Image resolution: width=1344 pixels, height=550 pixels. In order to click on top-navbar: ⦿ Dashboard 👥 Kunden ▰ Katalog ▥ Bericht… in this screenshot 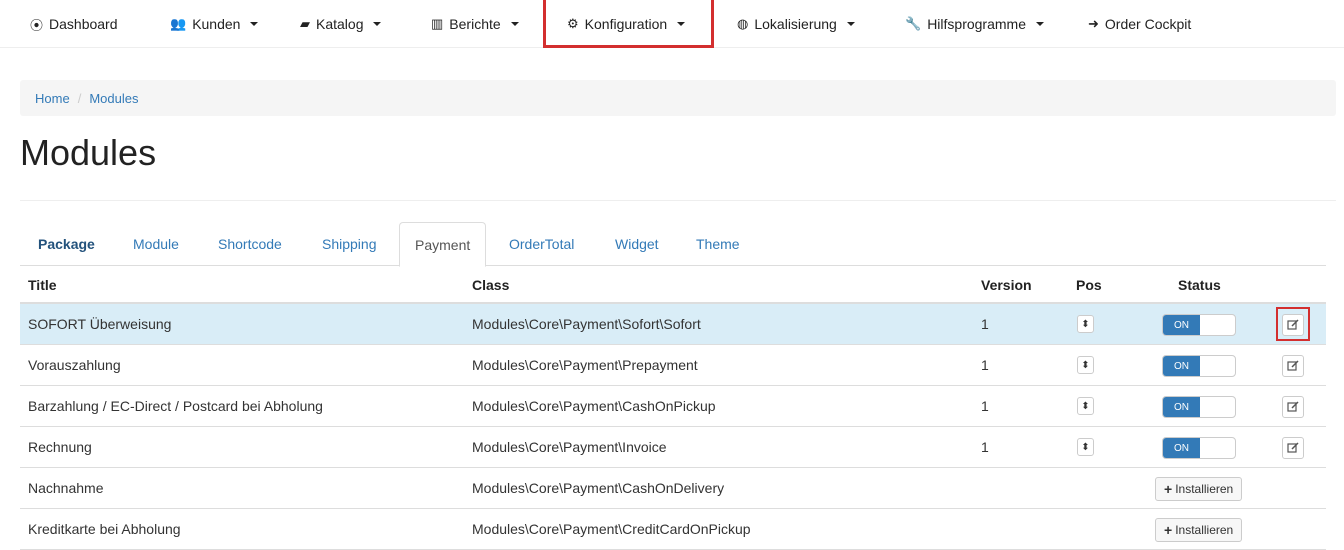, I will do `click(672, 24)`.